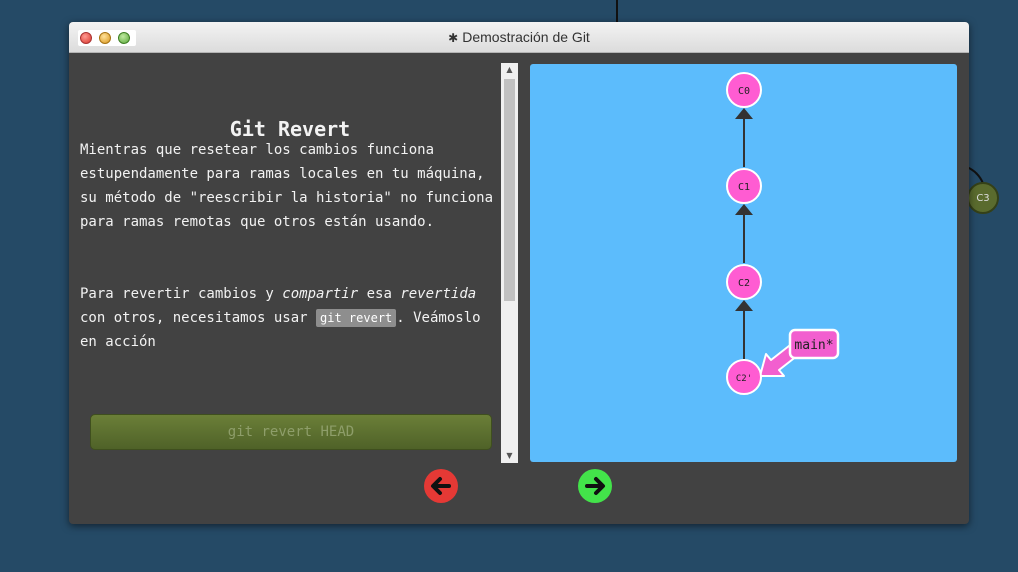 This screenshot has width=1018, height=572. Describe the element at coordinates (783, 233) in the screenshot. I see `commit-tree-graph: main* C0 C1 C2 C2'` at that location.